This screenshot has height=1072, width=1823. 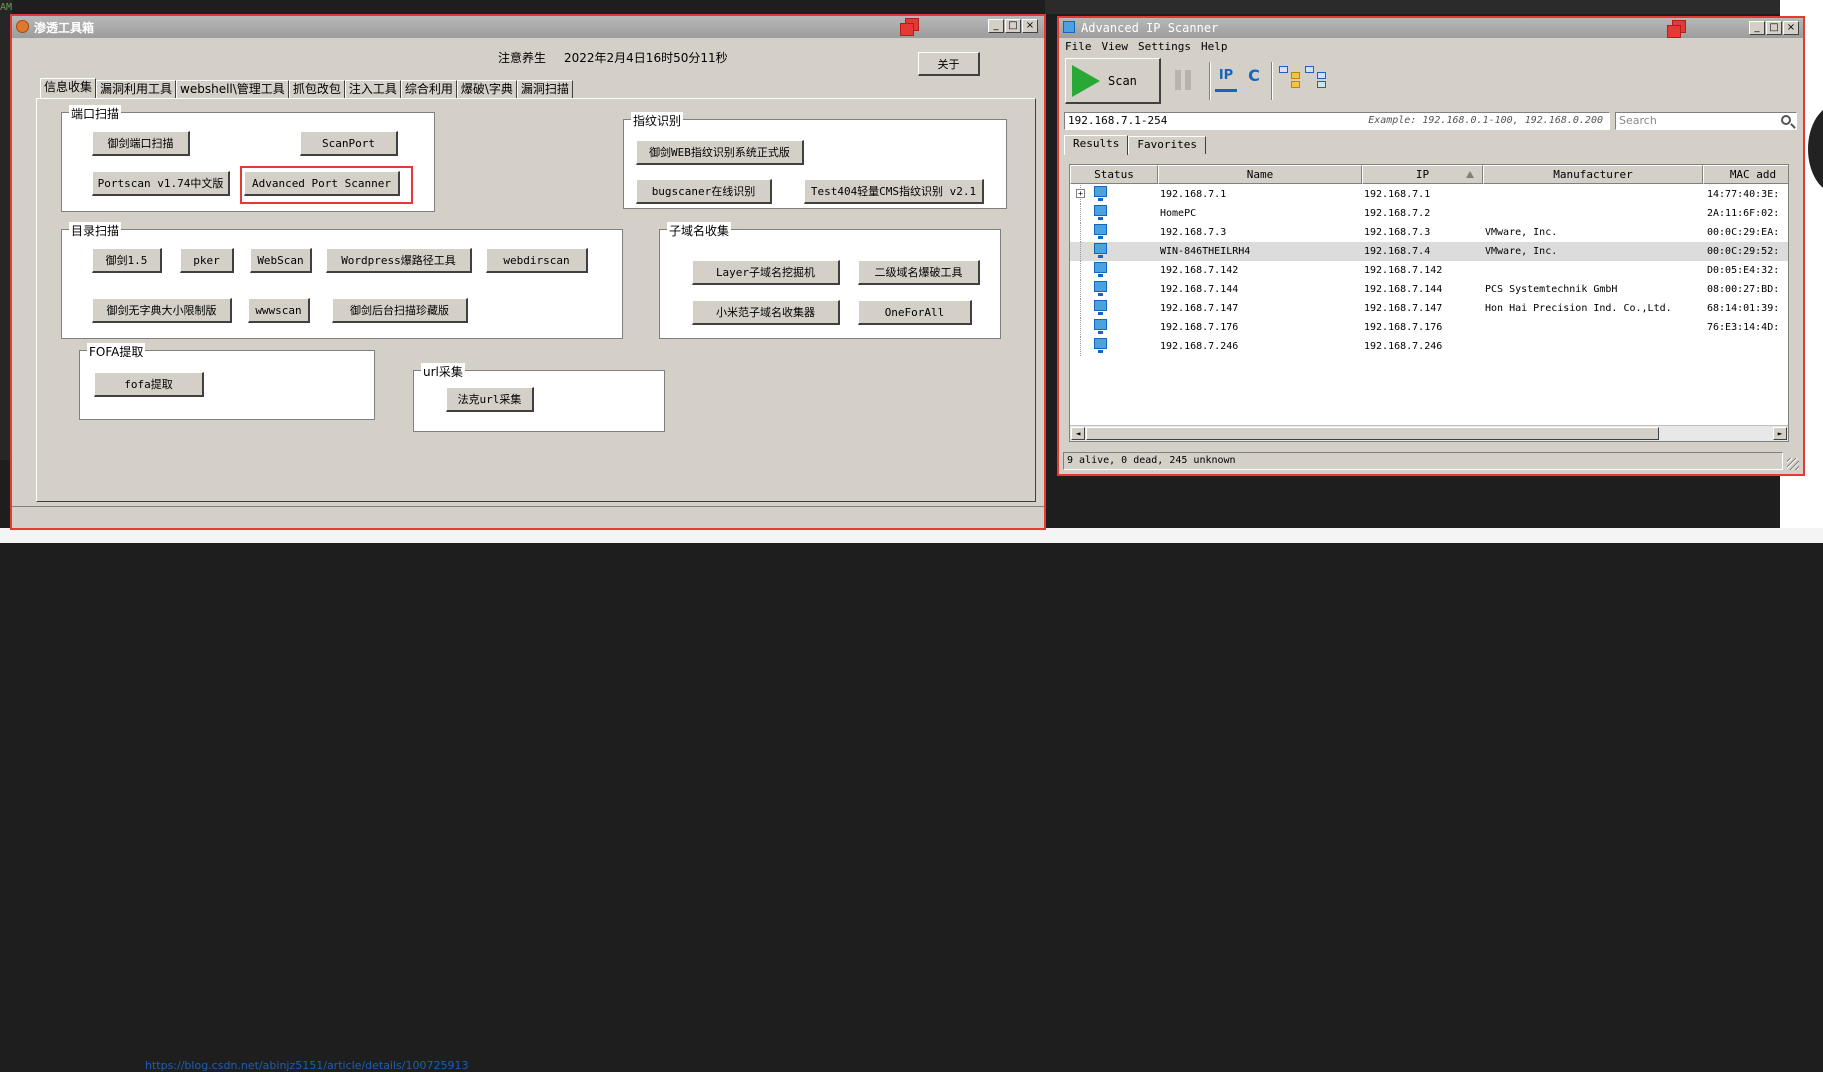 What do you see at coordinates (1431, 28) in the screenshot?
I see `ip-scanner-titlebar: Advanced IP Scanner _ □ ×` at bounding box center [1431, 28].